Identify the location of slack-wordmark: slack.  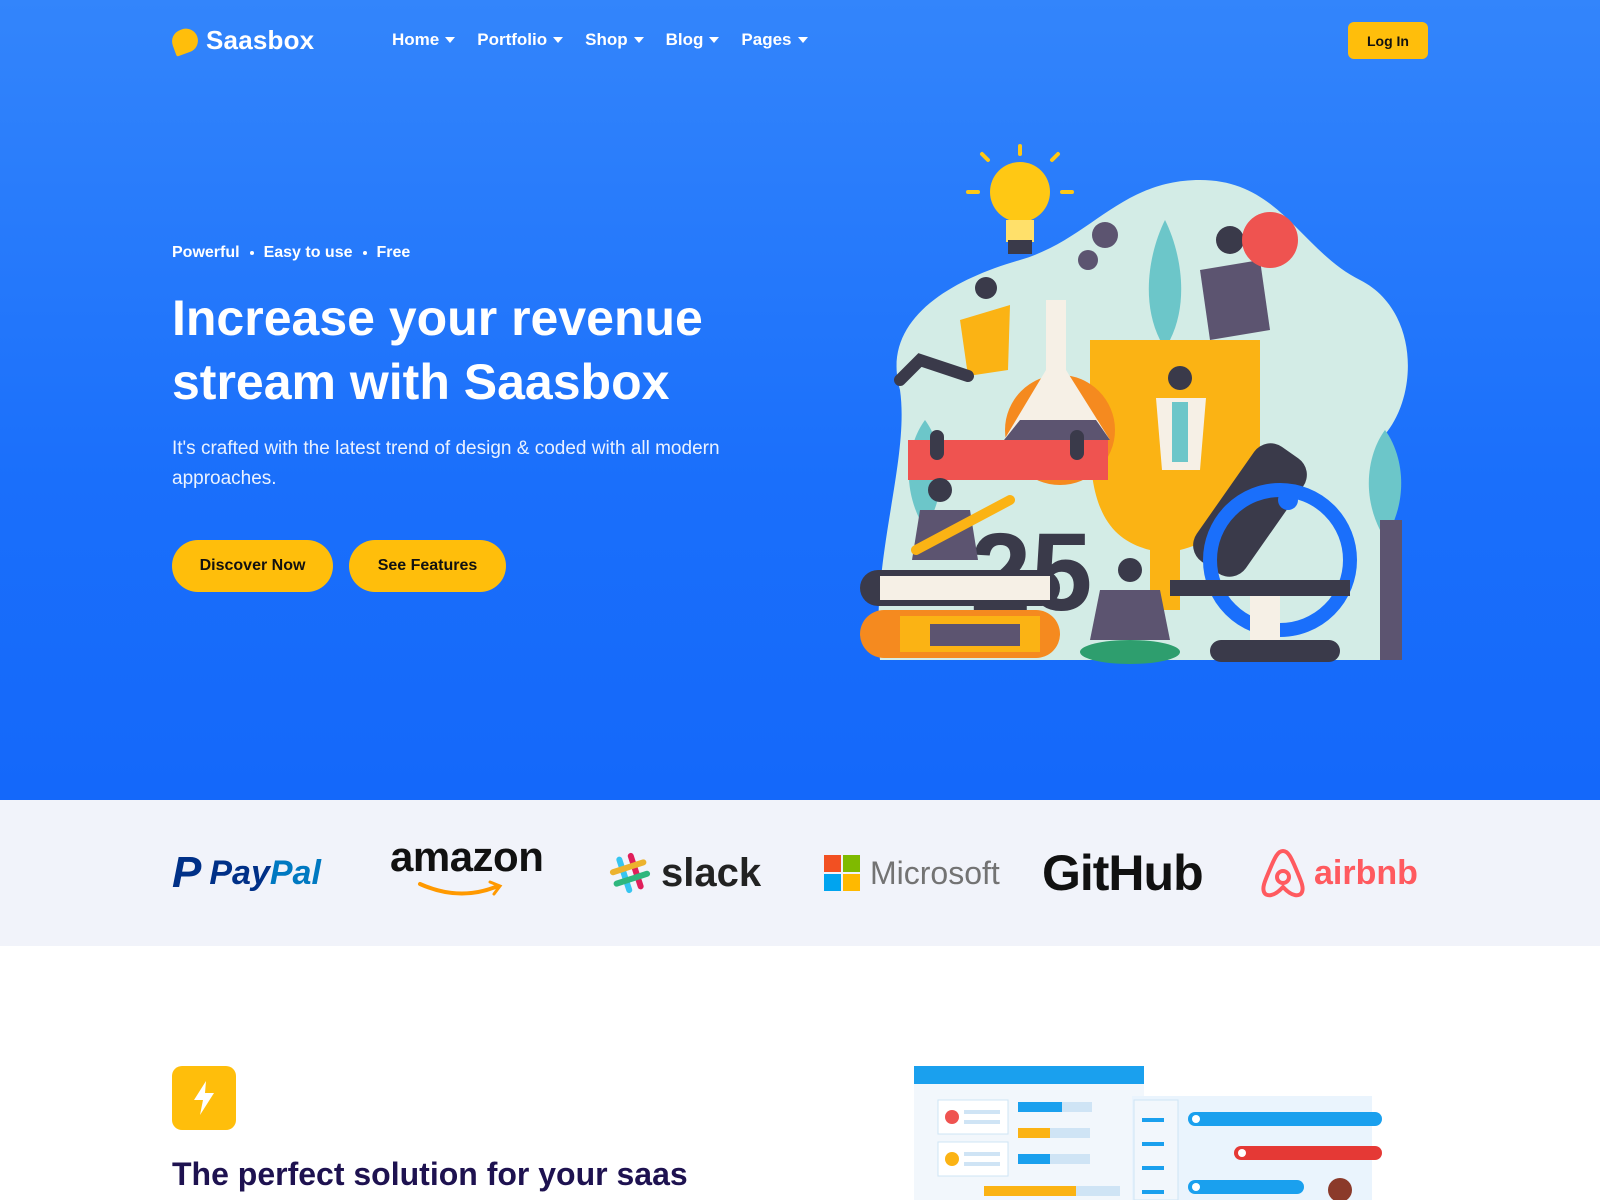
(711, 872).